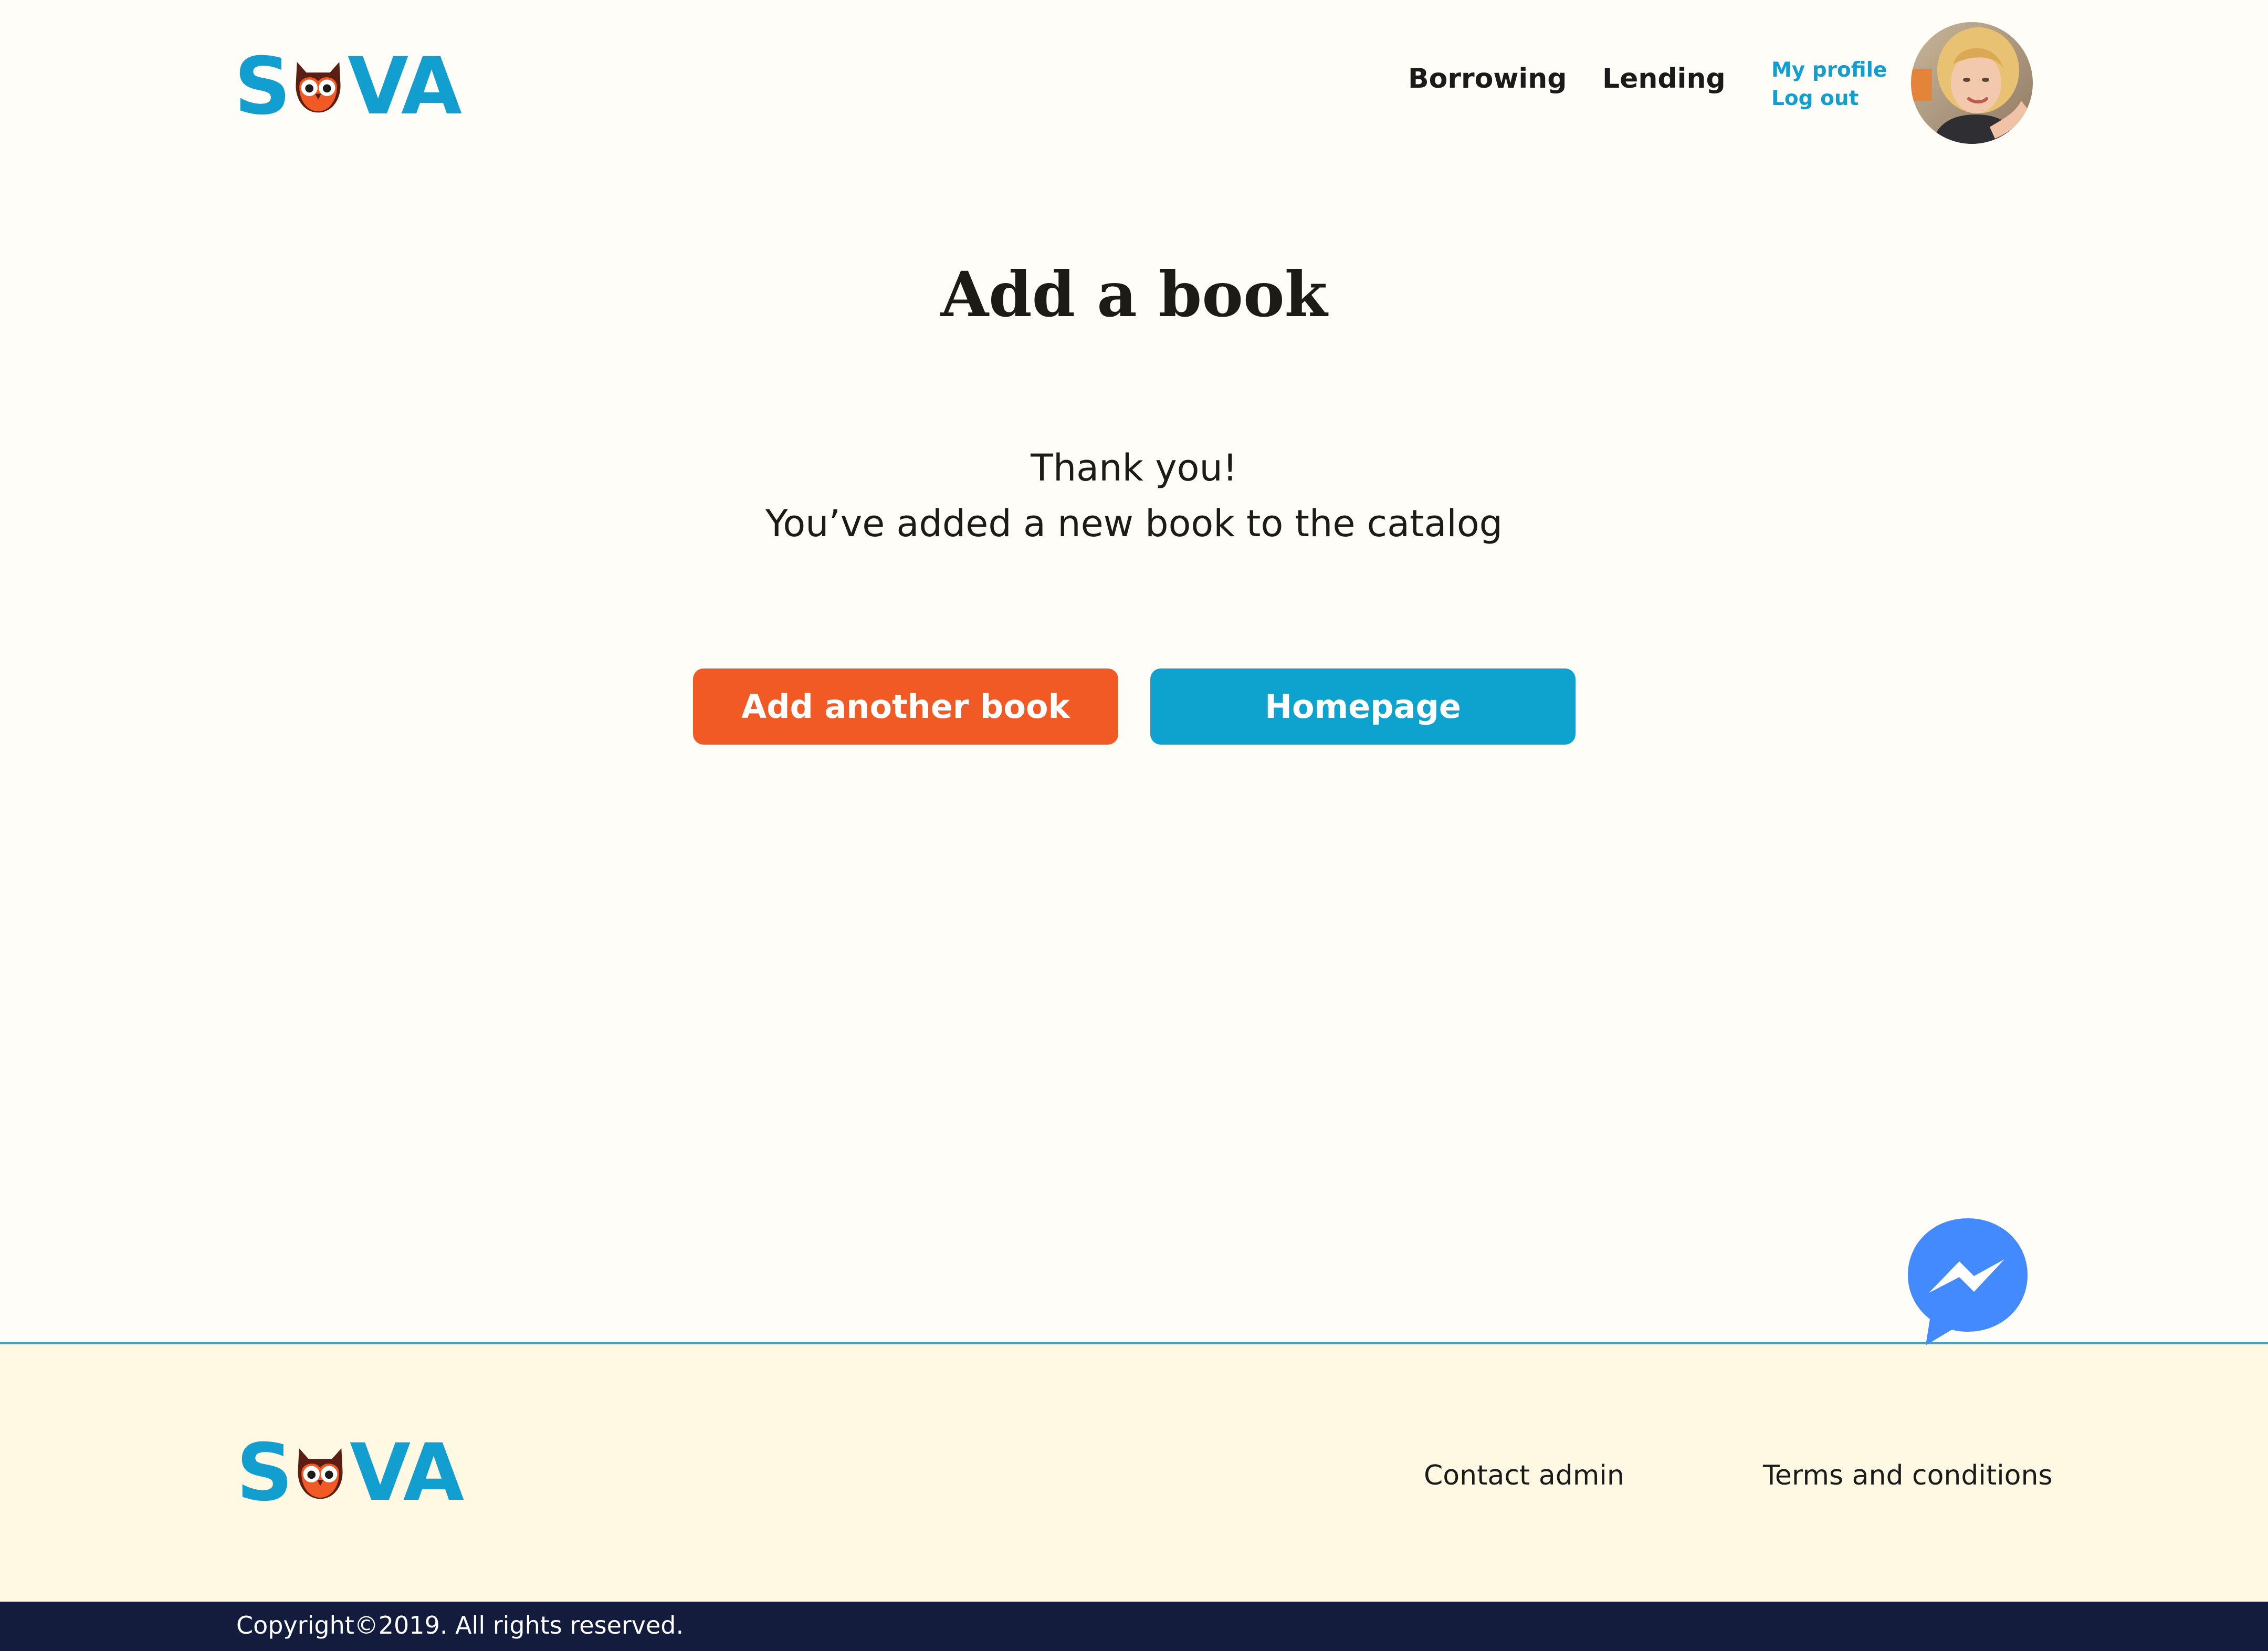  I want to click on page-title: Add a book, so click(1134, 294).